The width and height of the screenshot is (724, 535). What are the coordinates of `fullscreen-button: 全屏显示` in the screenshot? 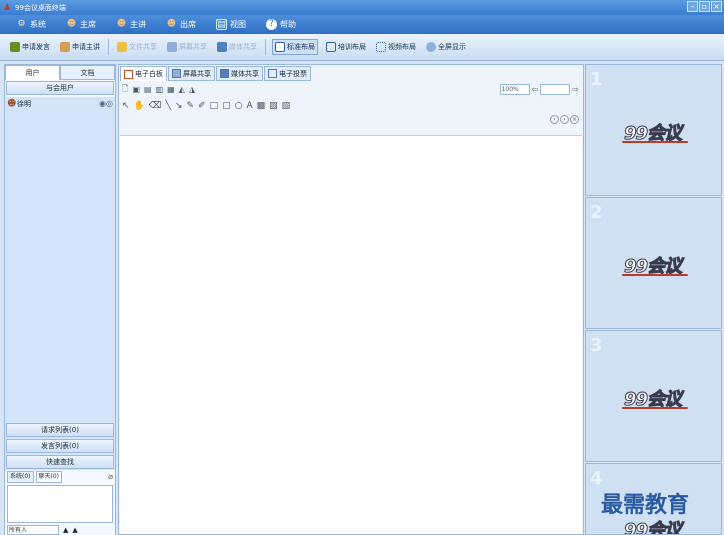 It's located at (446, 47).